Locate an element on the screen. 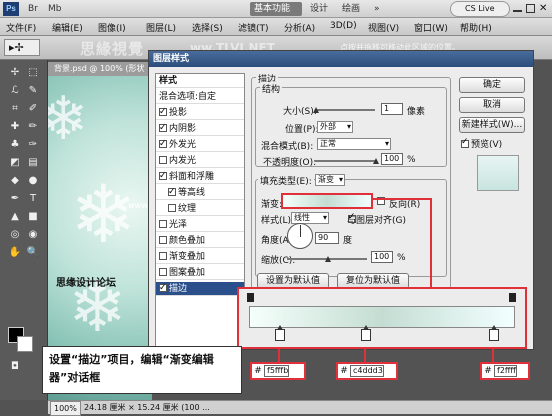 This screenshot has height=416, width=552. hex-value: c4ddd3 is located at coordinates (367, 371).